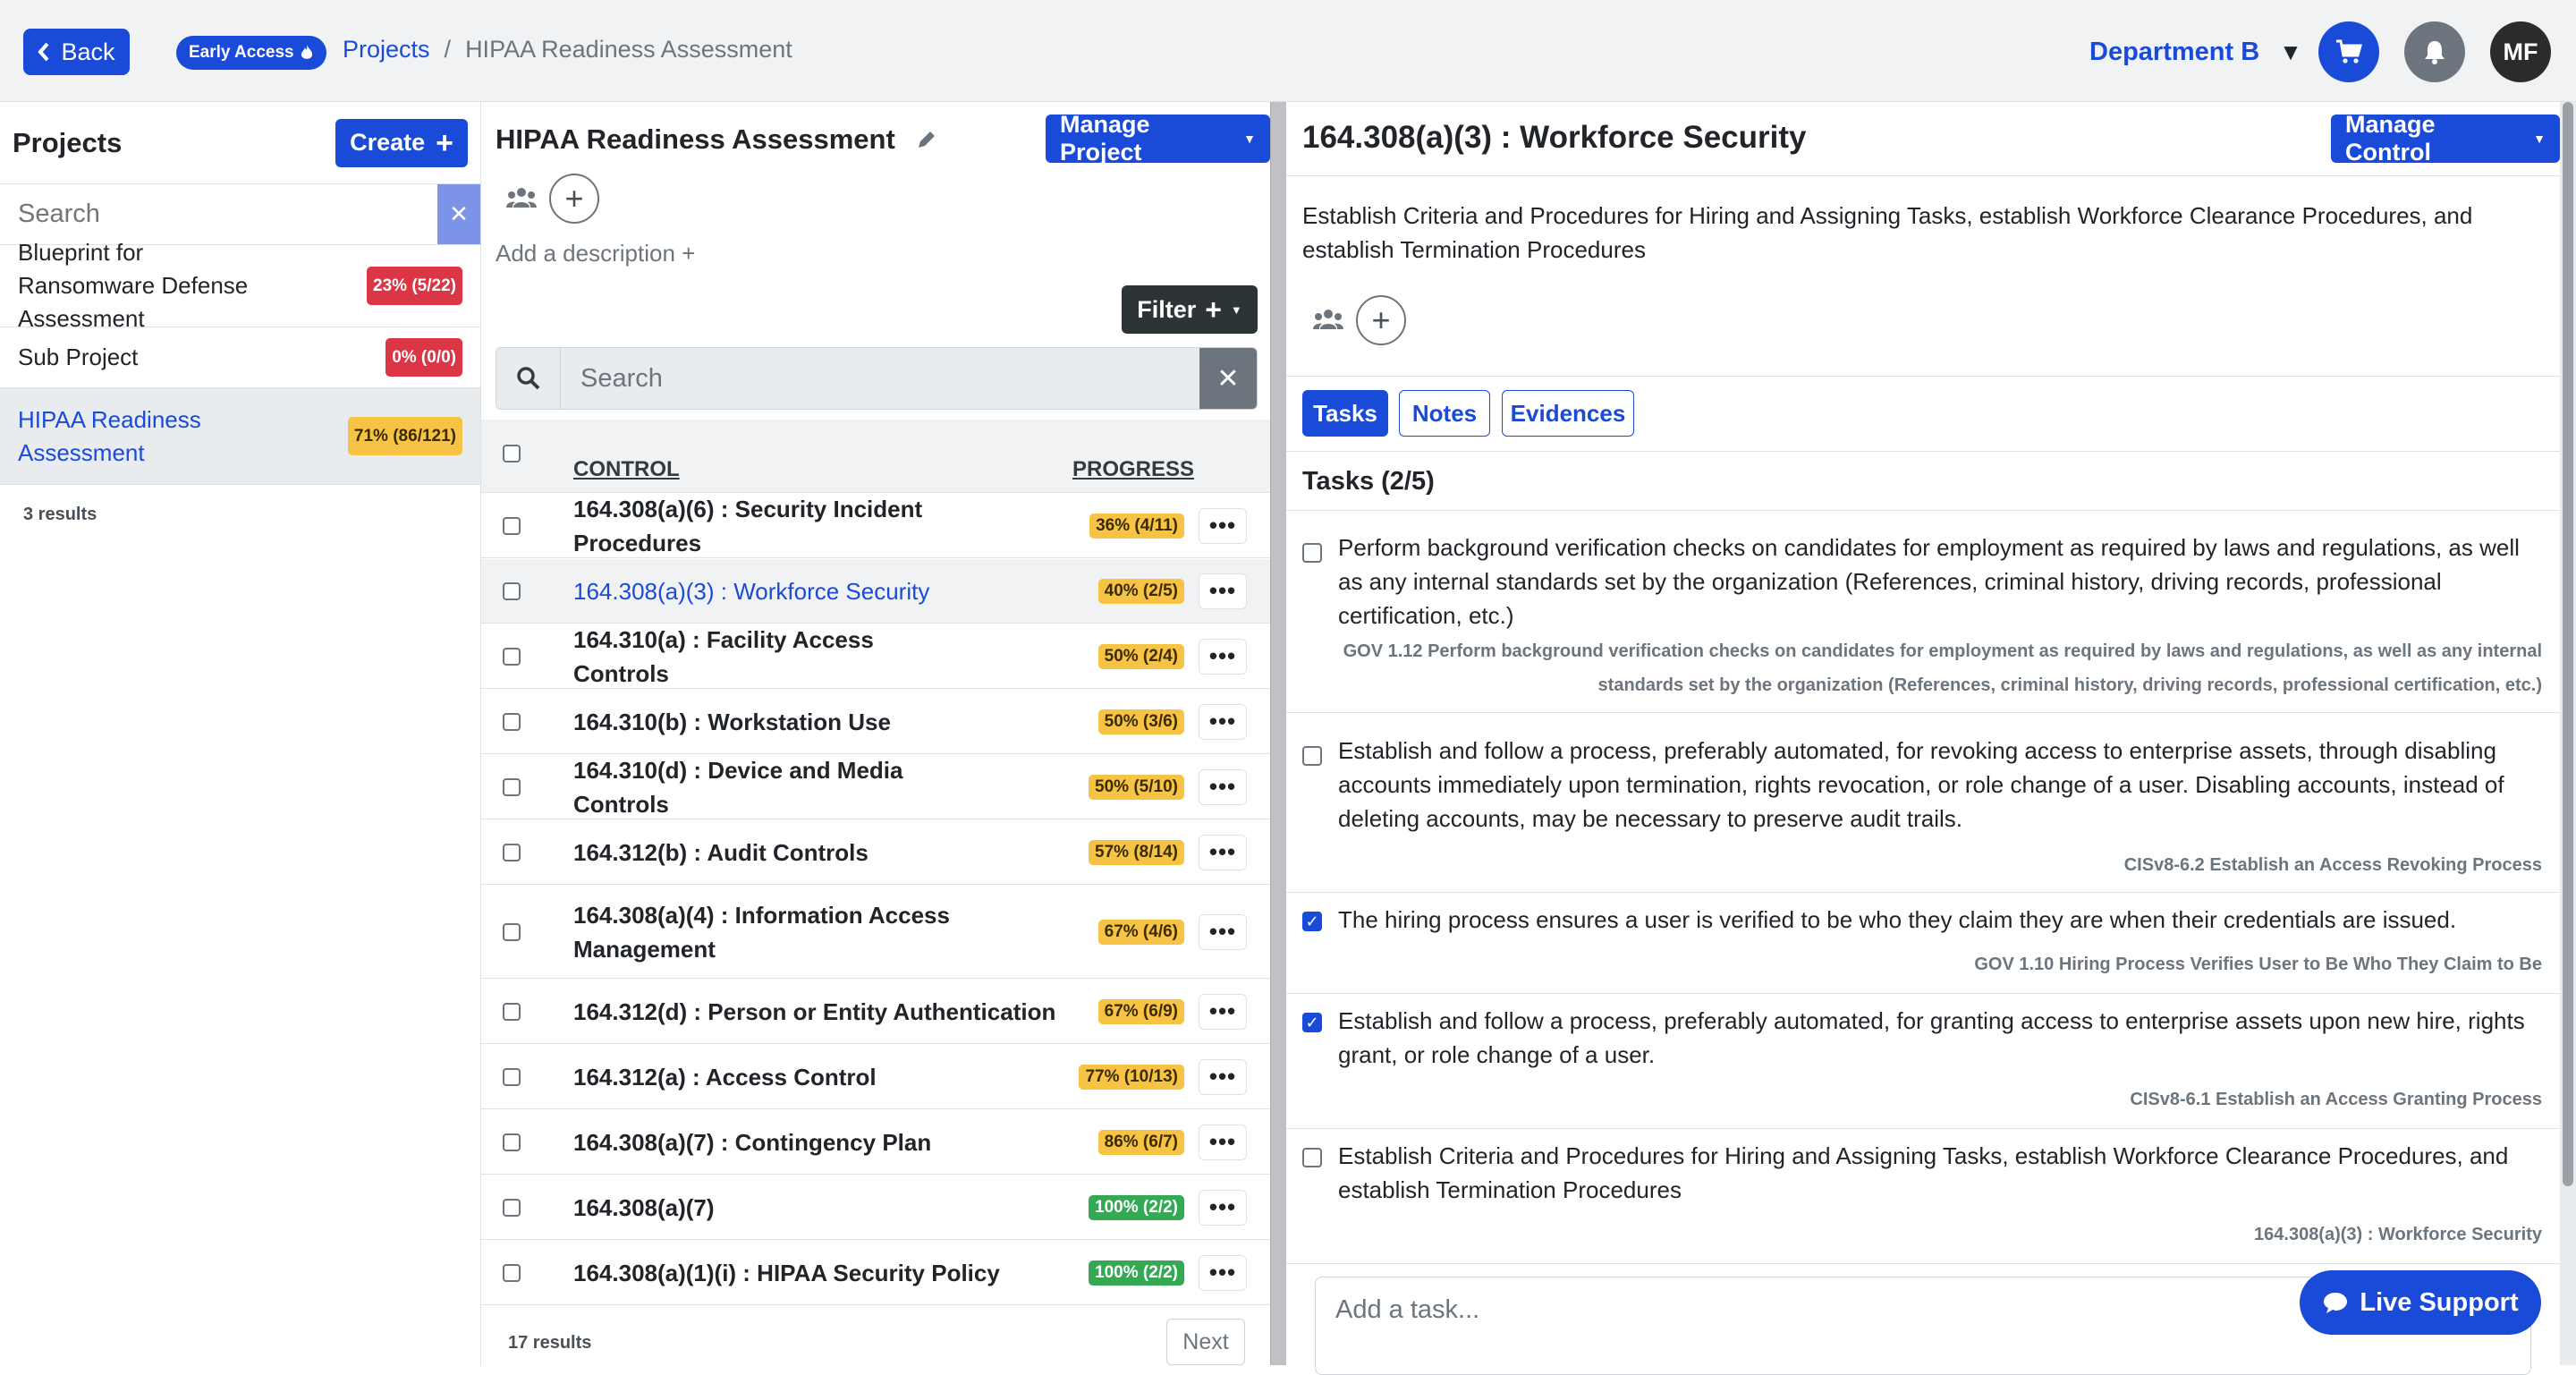 The width and height of the screenshot is (2576, 1375). Describe the element at coordinates (2195, 52) in the screenshot. I see `department-selector: Department B ▼` at that location.